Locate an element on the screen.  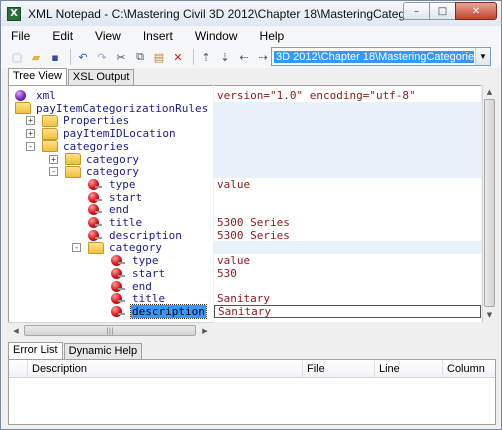
value-edit-field: Sanitary is located at coordinates (347, 311).